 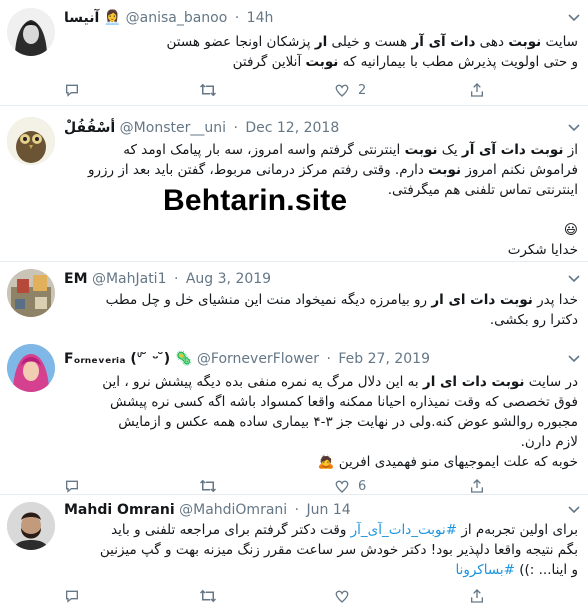 I want to click on username: @anisa_banoo, so click(x=177, y=18).